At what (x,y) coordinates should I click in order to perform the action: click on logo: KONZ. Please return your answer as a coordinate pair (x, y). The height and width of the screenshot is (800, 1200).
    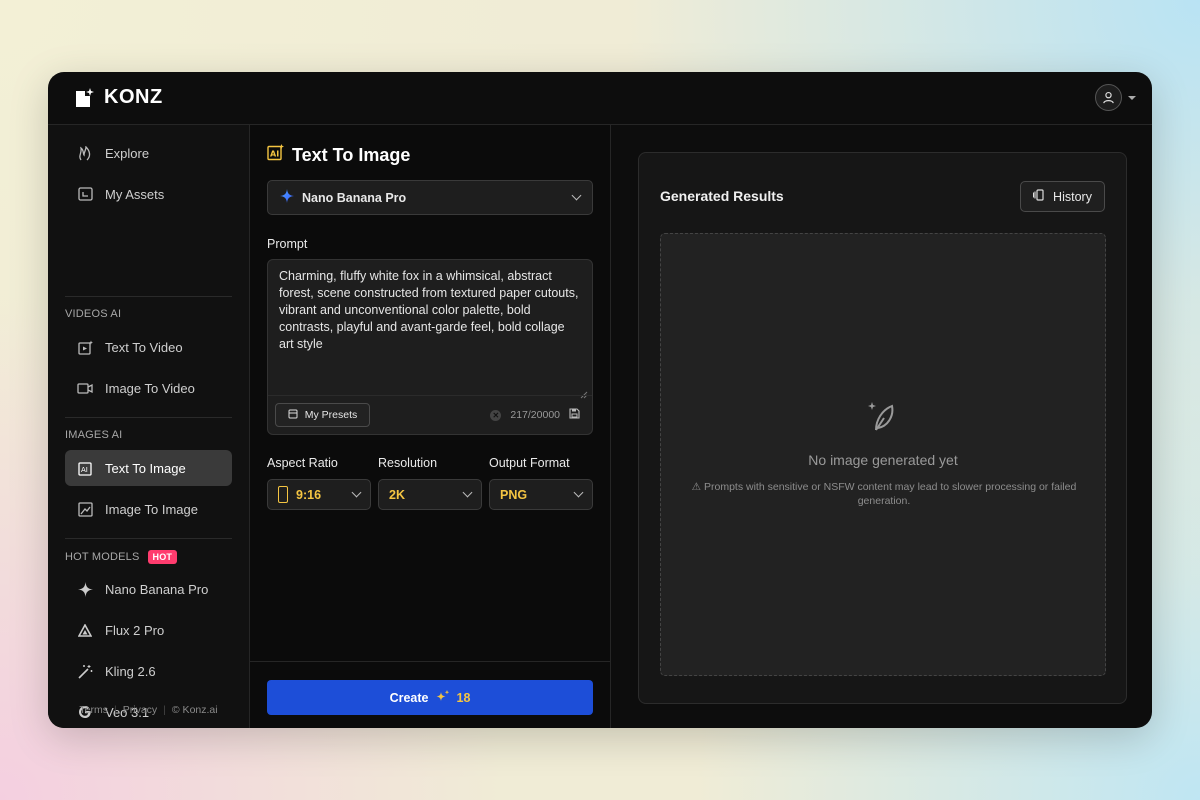
    Looking at the image, I should click on (118, 97).